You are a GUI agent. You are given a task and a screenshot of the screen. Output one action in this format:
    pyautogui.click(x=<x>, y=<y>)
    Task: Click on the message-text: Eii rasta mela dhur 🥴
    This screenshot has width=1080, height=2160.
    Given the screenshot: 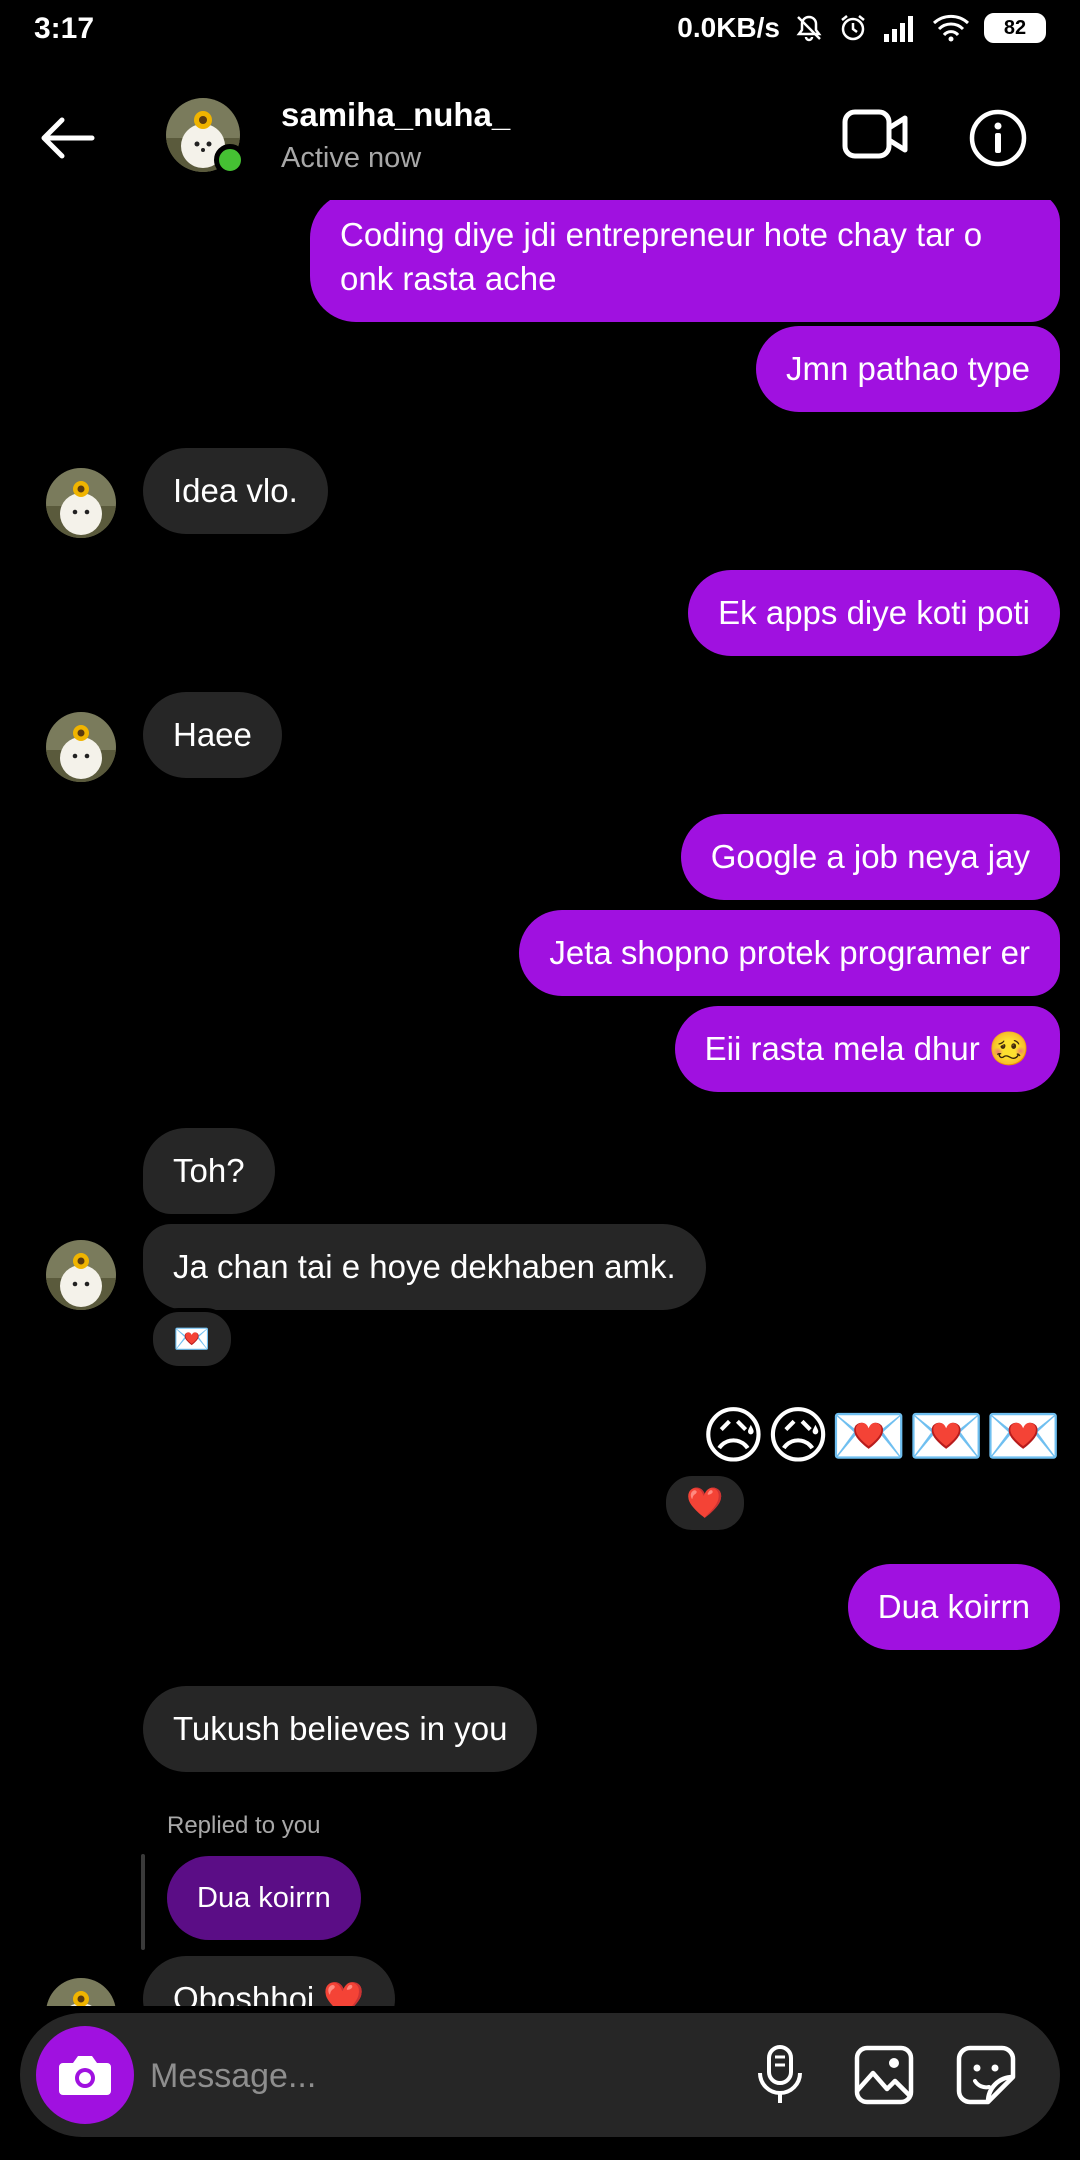 What is the action you would take?
    pyautogui.click(x=867, y=1048)
    